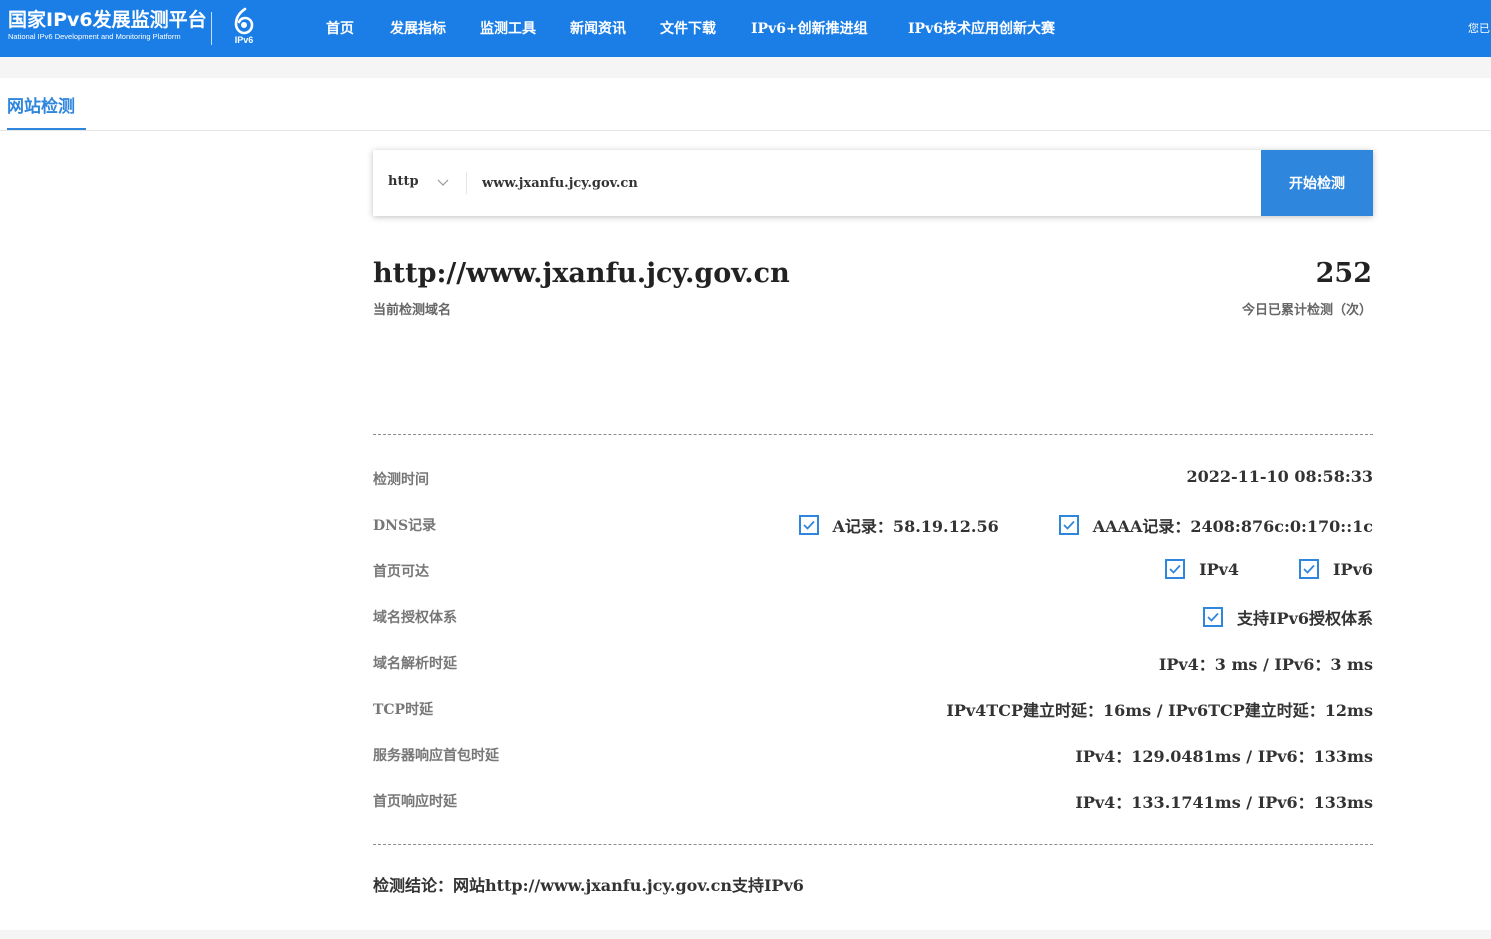 The image size is (1491, 939). I want to click on nav-tools: 监测工具, so click(508, 28).